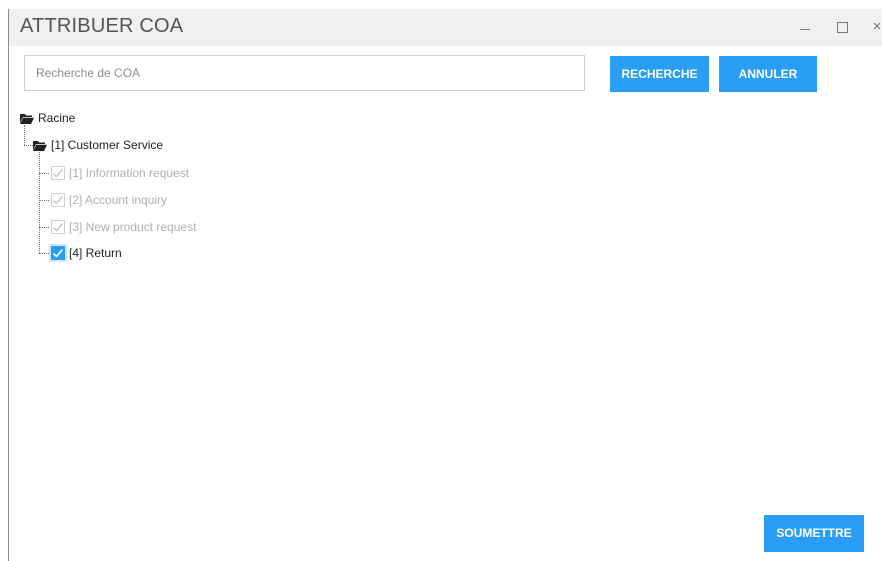  Describe the element at coordinates (814, 533) in the screenshot. I see `submit-button: SOUMETTRE` at that location.